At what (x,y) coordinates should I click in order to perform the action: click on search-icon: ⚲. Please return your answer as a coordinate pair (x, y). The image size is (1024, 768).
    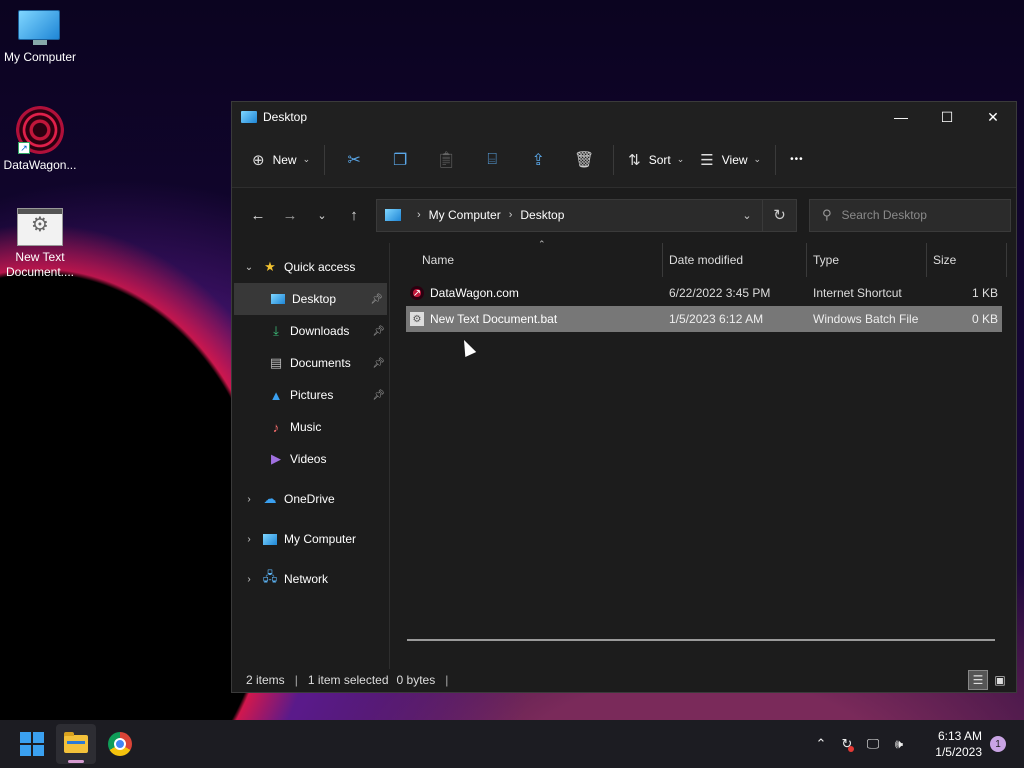
    Looking at the image, I should click on (827, 214).